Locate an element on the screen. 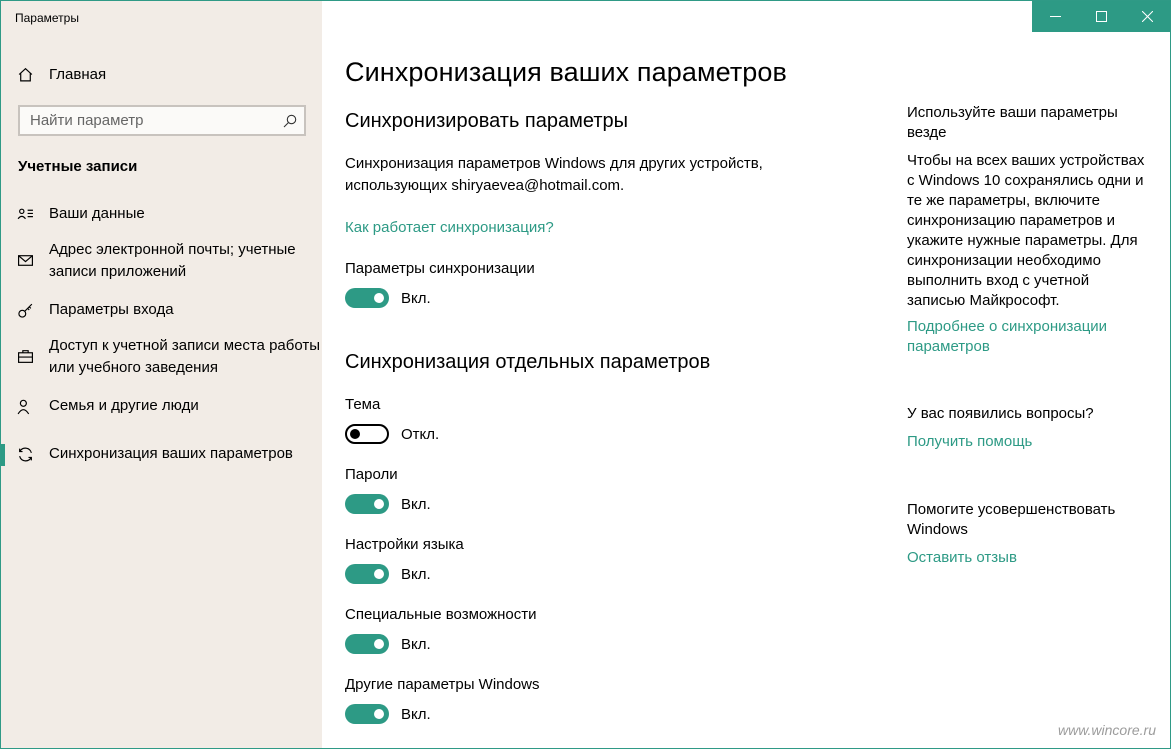  person-card-icon is located at coordinates (25, 214).